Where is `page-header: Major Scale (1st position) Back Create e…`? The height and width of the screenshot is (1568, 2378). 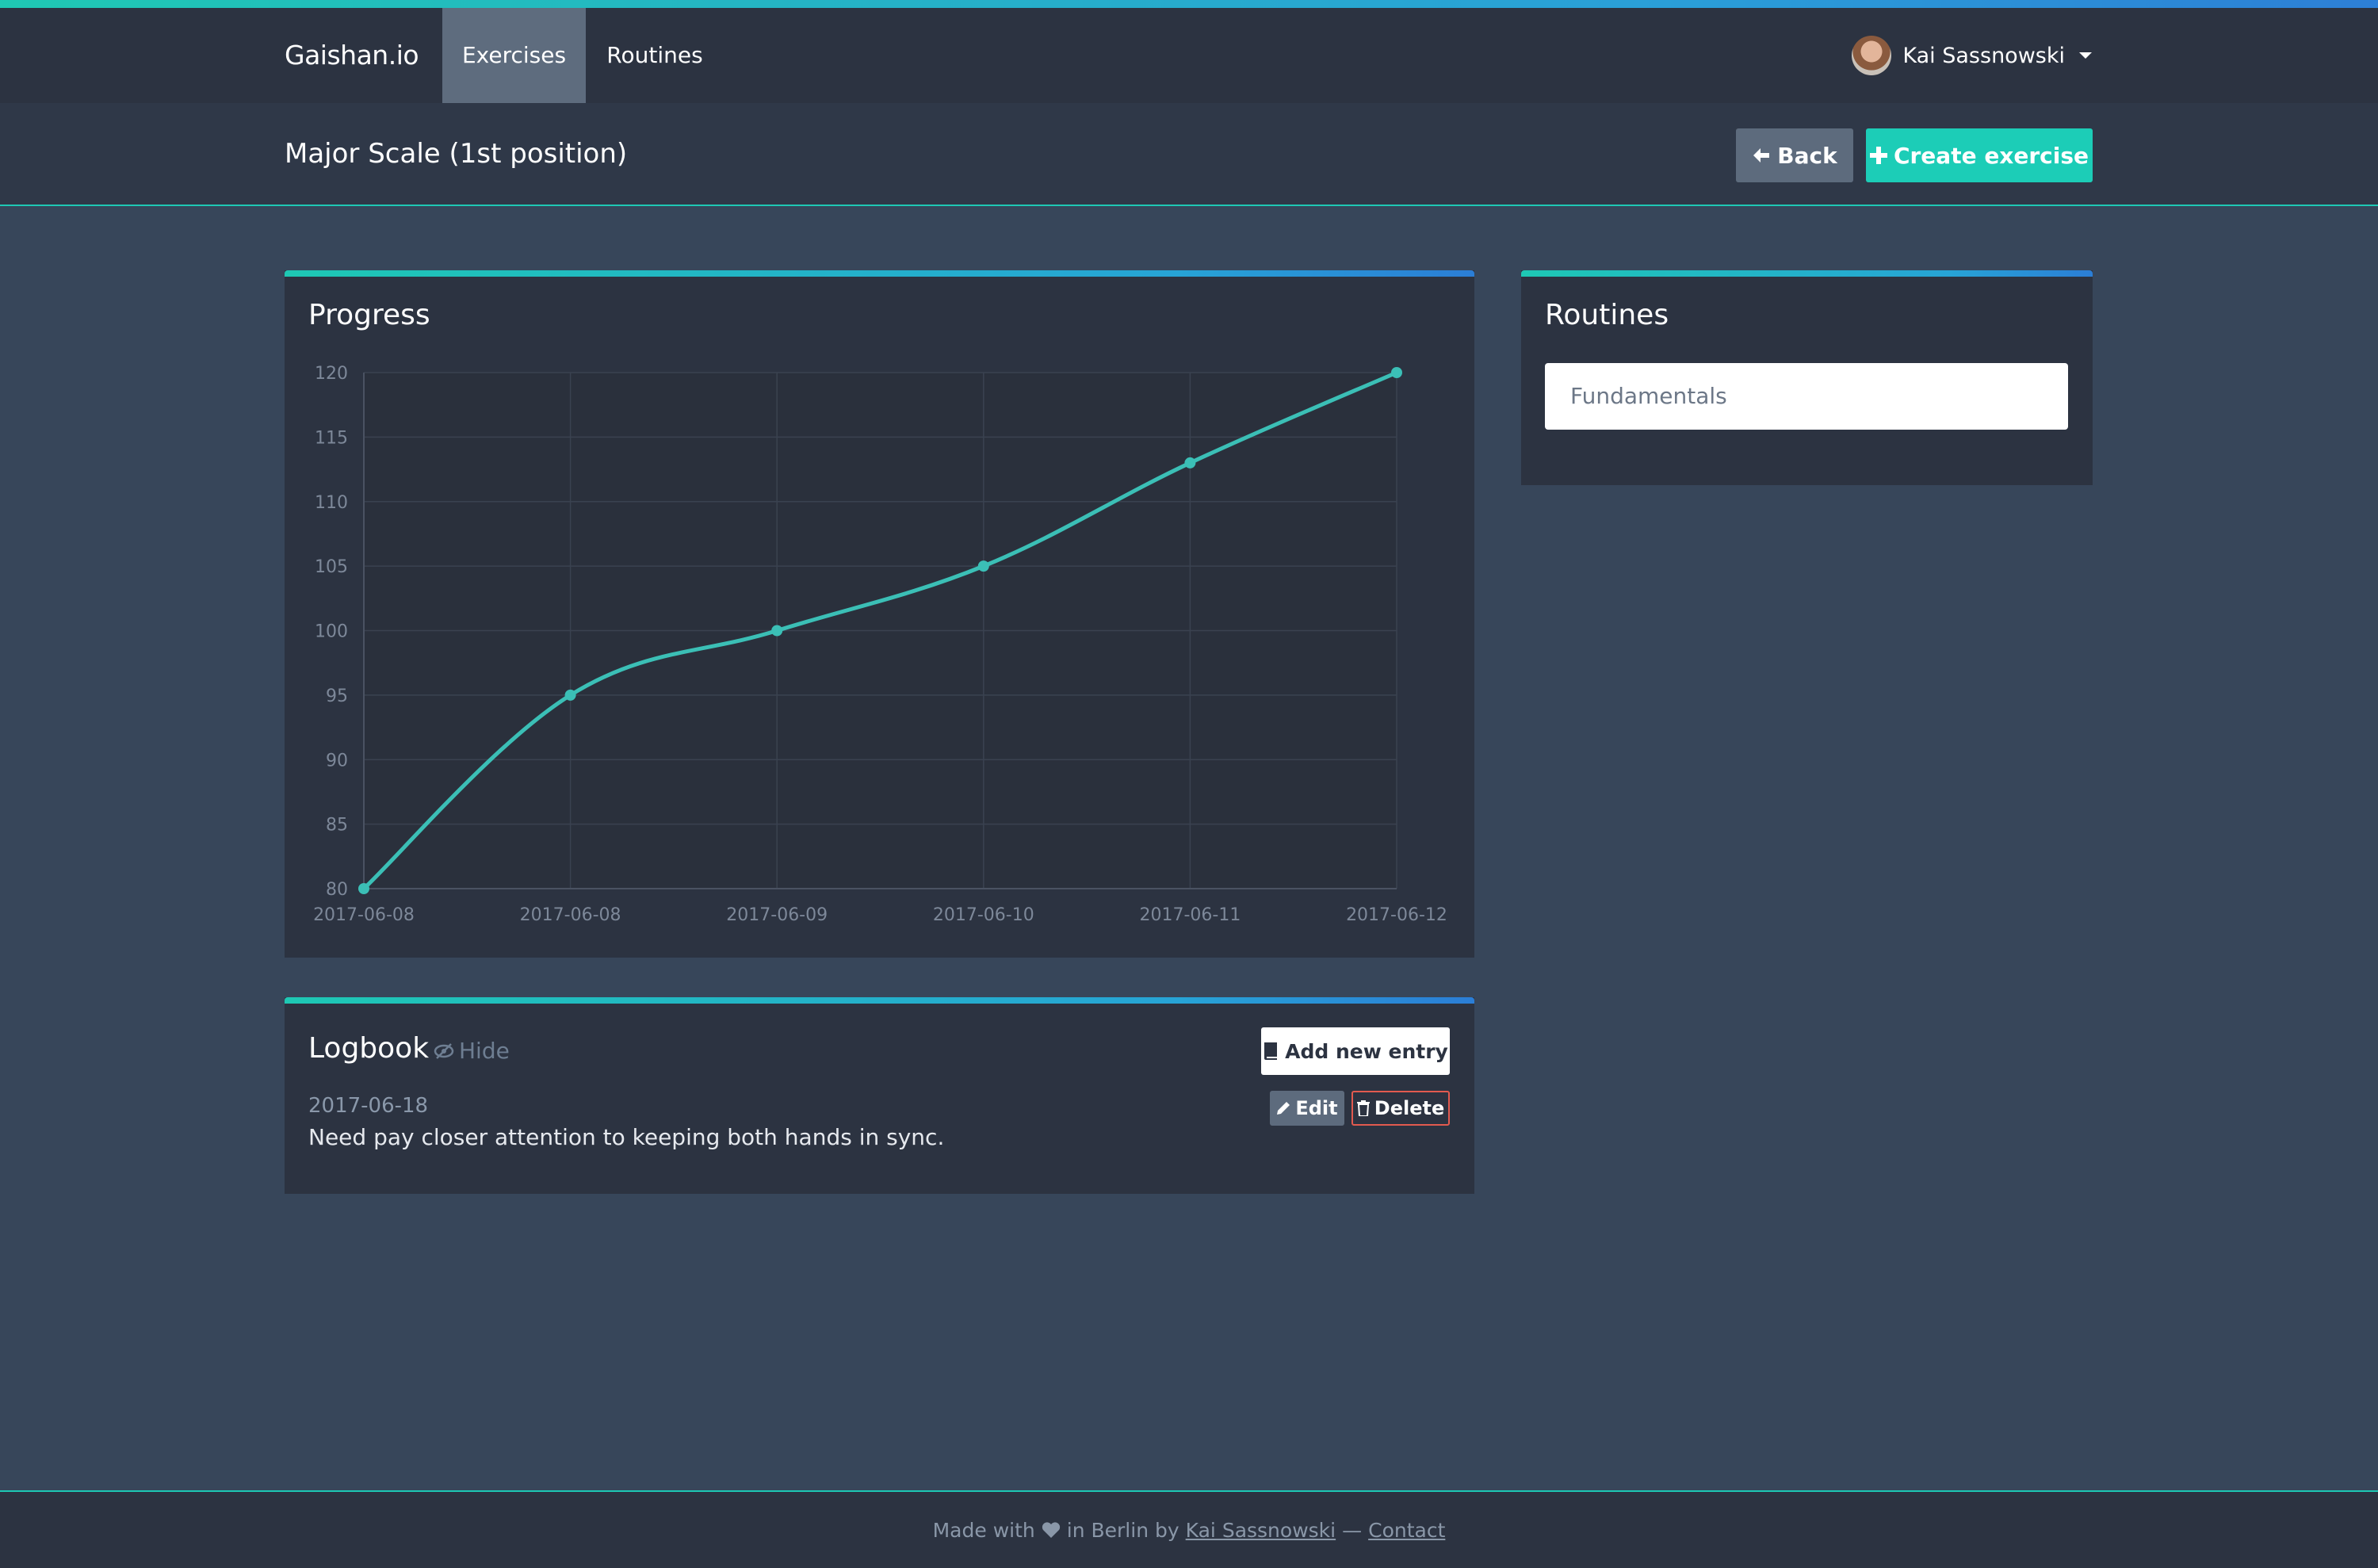
page-header: Major Scale (1st position) Back Create e… is located at coordinates (1189, 154).